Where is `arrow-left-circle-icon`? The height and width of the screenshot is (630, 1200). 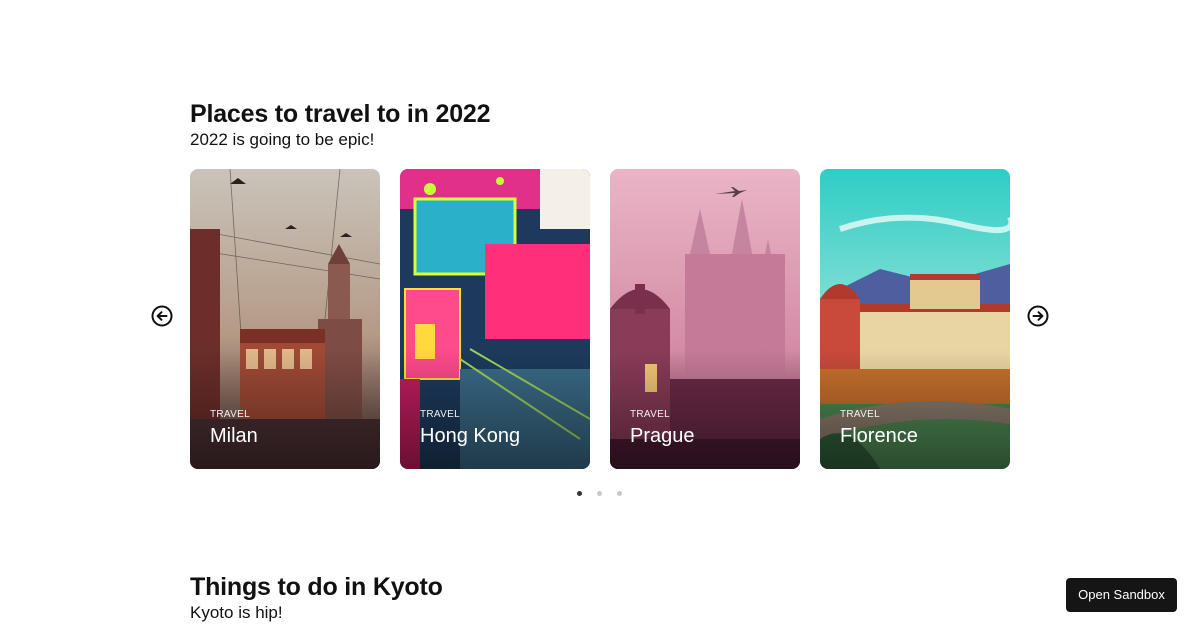
arrow-left-circle-icon is located at coordinates (162, 316).